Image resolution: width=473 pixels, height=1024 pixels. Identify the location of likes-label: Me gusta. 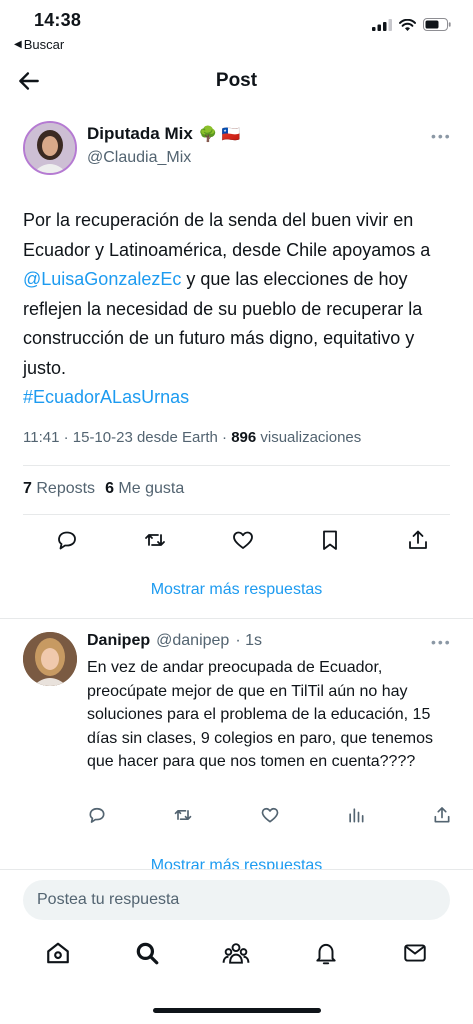
(151, 488).